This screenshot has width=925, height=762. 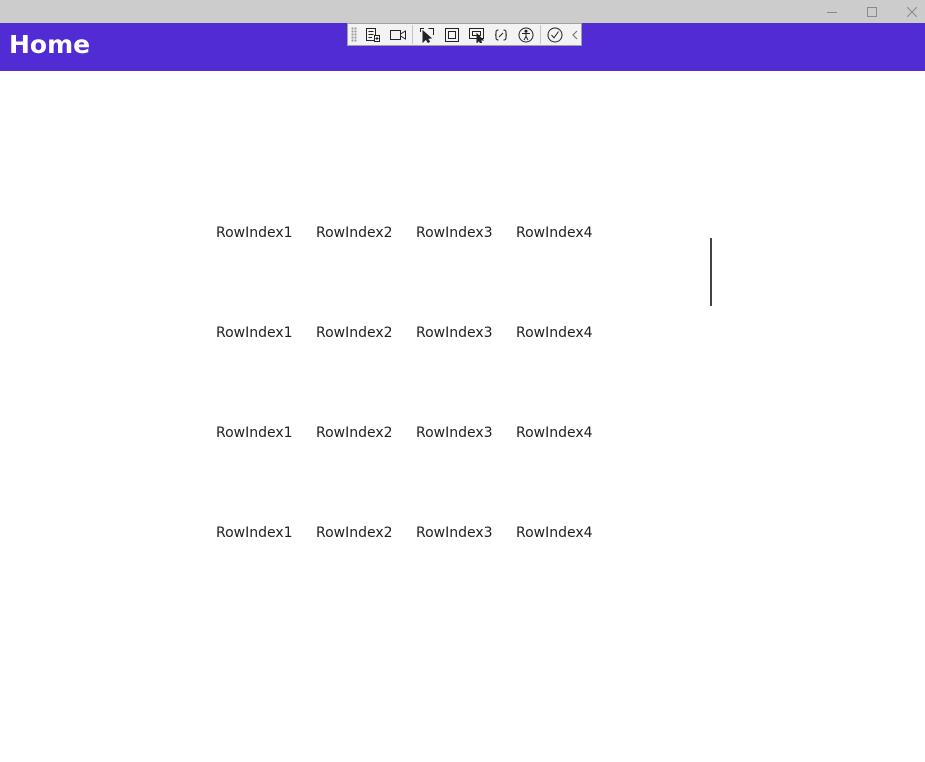 What do you see at coordinates (711, 272) in the screenshot?
I see `scrollbar-thumb` at bounding box center [711, 272].